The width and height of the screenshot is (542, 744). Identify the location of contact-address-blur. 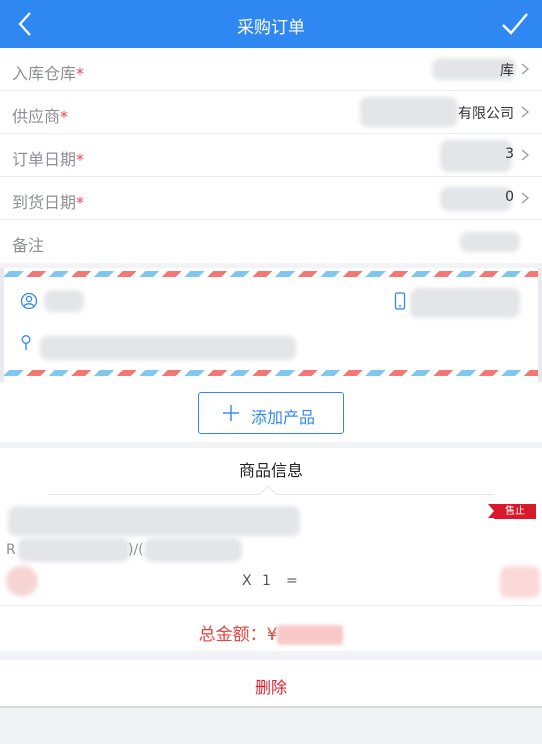
(168, 348).